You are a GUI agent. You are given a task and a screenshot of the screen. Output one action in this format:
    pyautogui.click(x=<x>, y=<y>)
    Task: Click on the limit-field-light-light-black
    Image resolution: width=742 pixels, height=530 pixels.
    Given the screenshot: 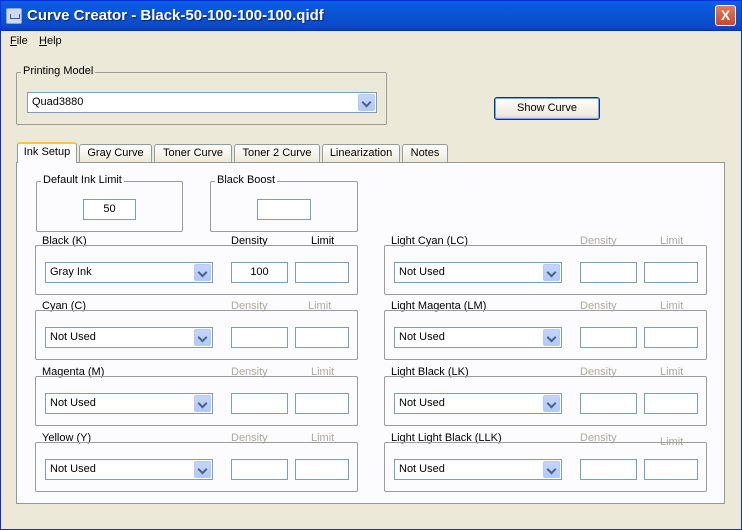 What is the action you would take?
    pyautogui.click(x=671, y=469)
    